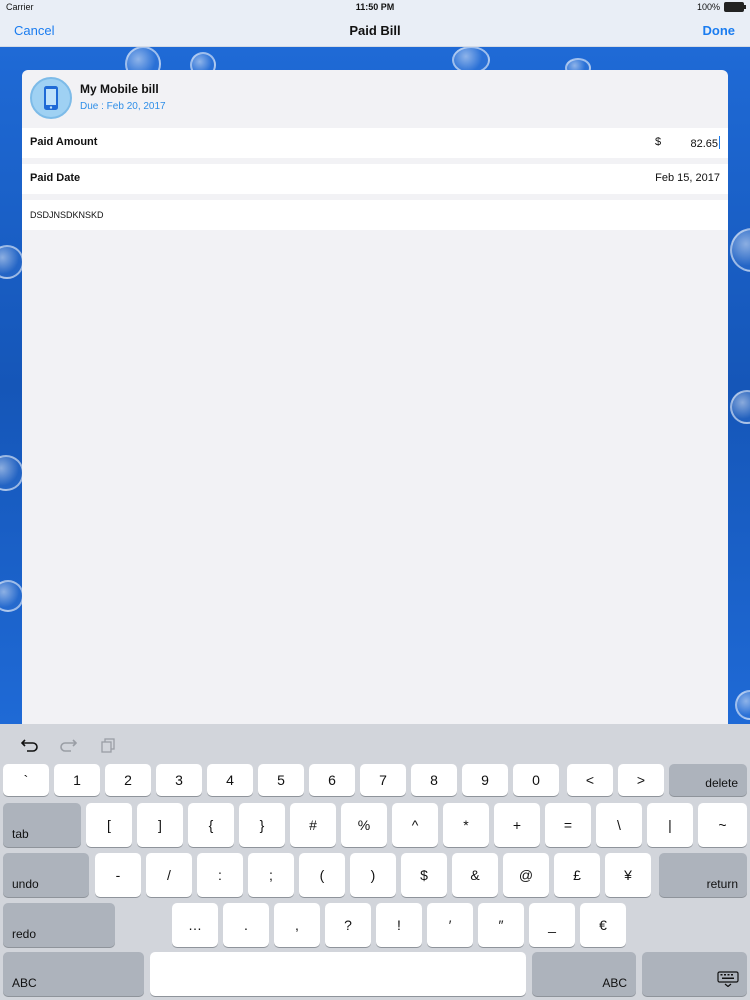 The height and width of the screenshot is (1000, 750). I want to click on key-pound: £, so click(577, 875).